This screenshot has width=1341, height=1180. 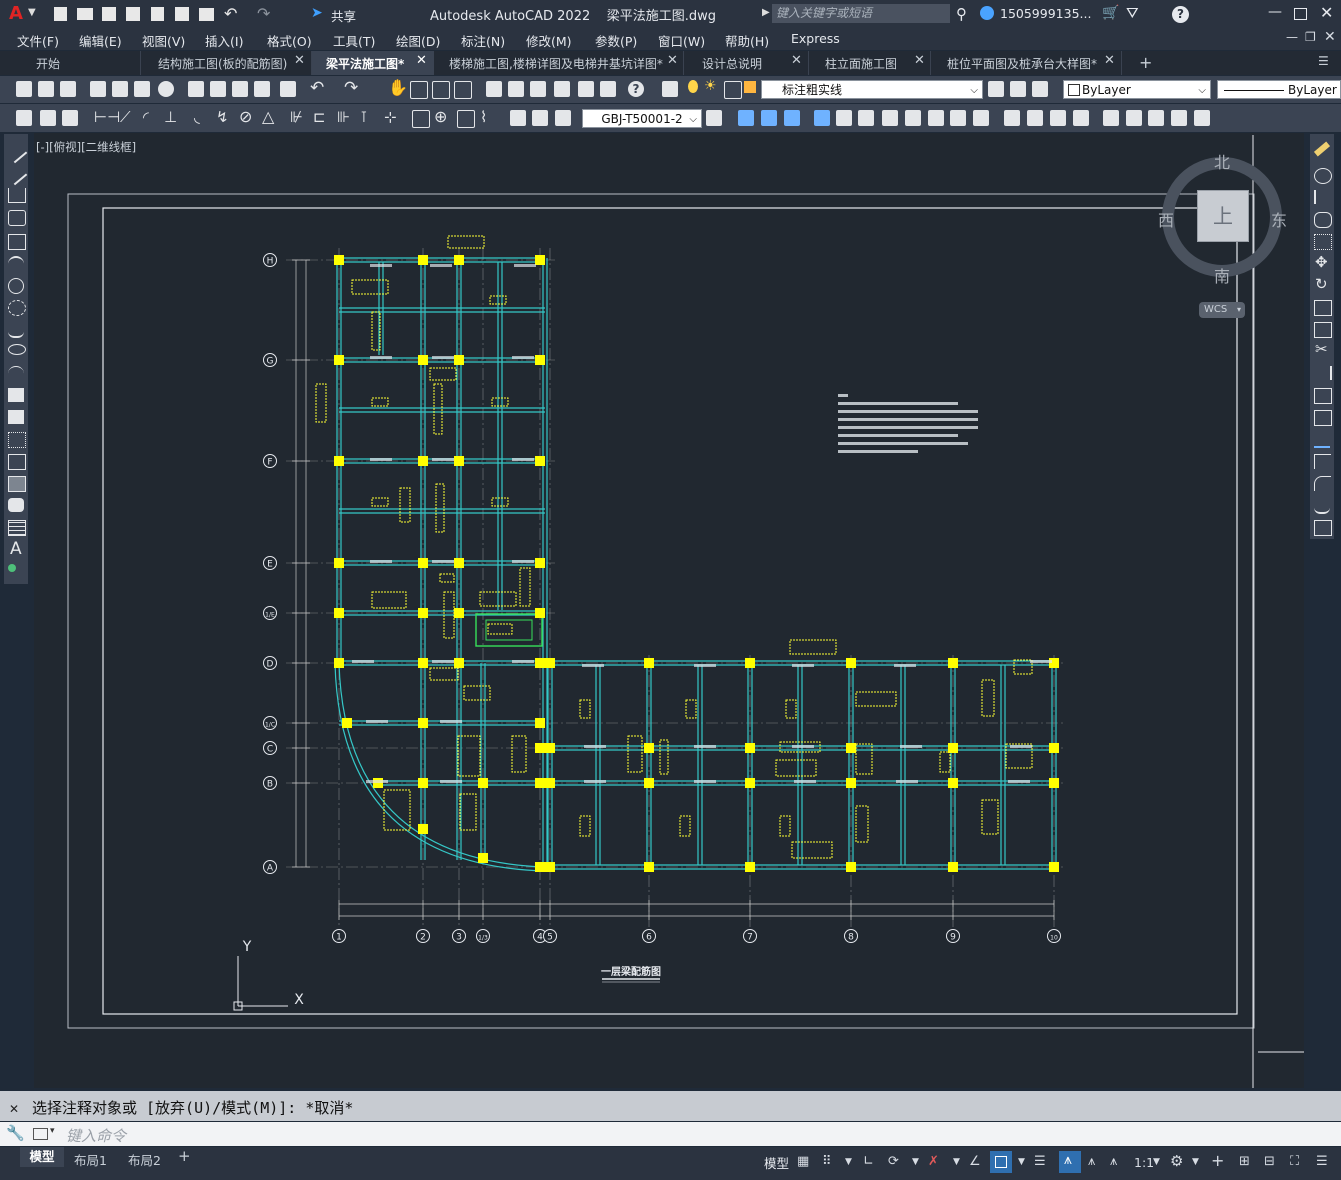 I want to click on ungroup-icon, so click(x=1179, y=118).